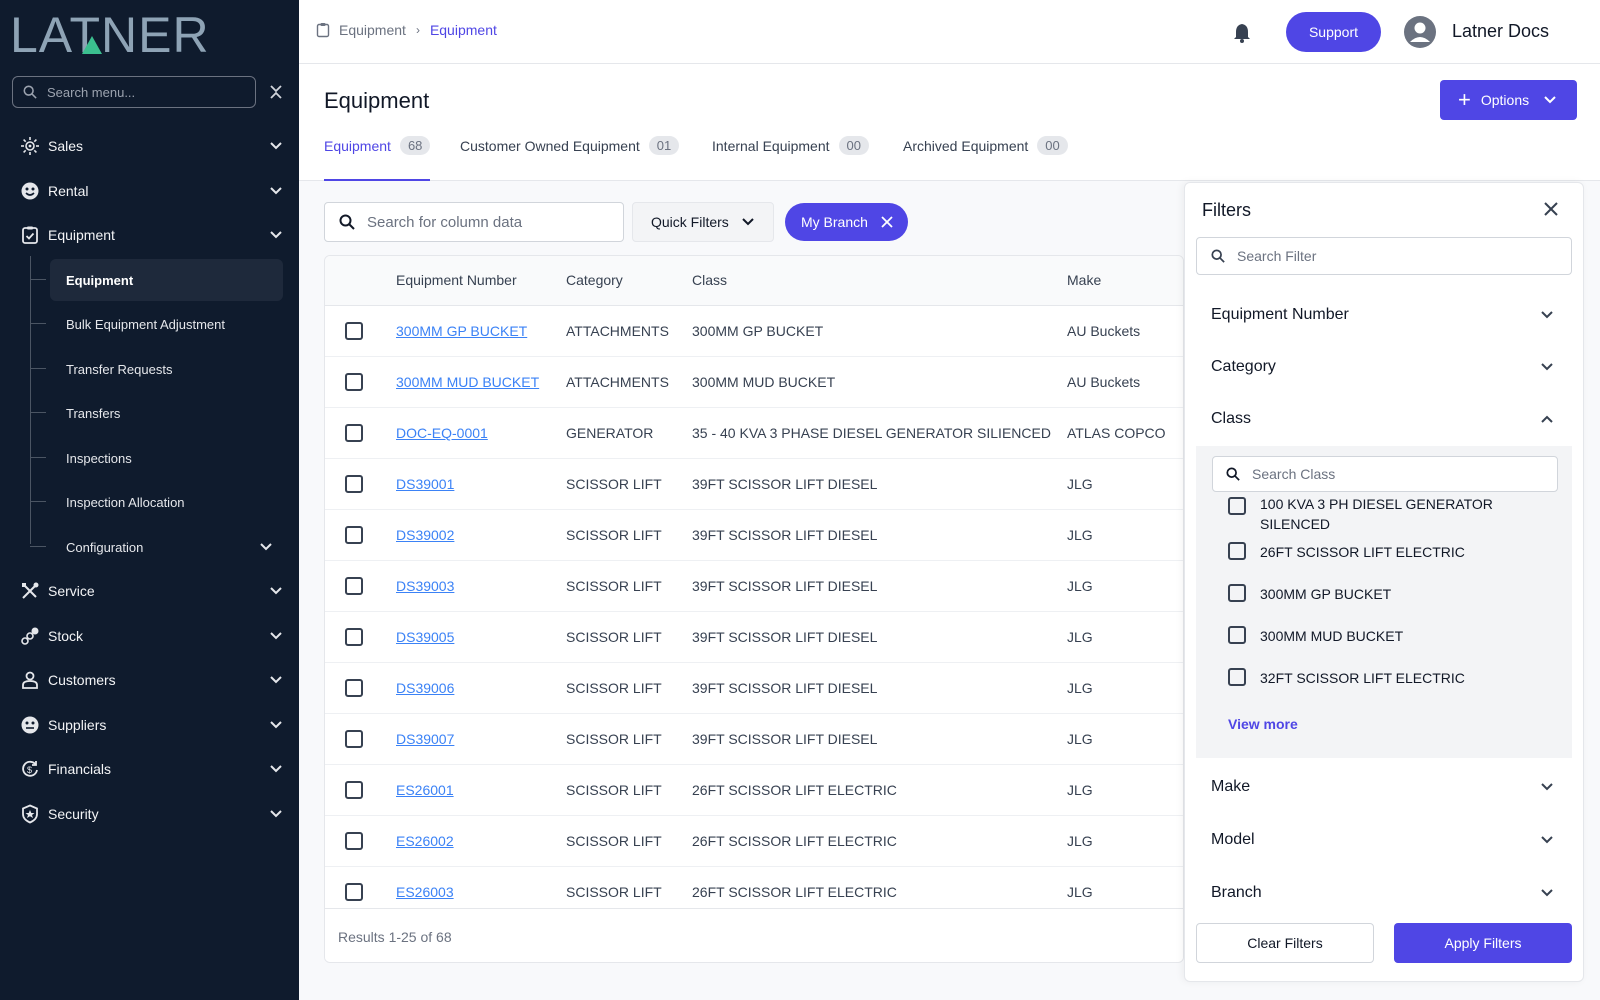  Describe the element at coordinates (425, 790) in the screenshot. I see `equipment-number-link: ES26001` at that location.